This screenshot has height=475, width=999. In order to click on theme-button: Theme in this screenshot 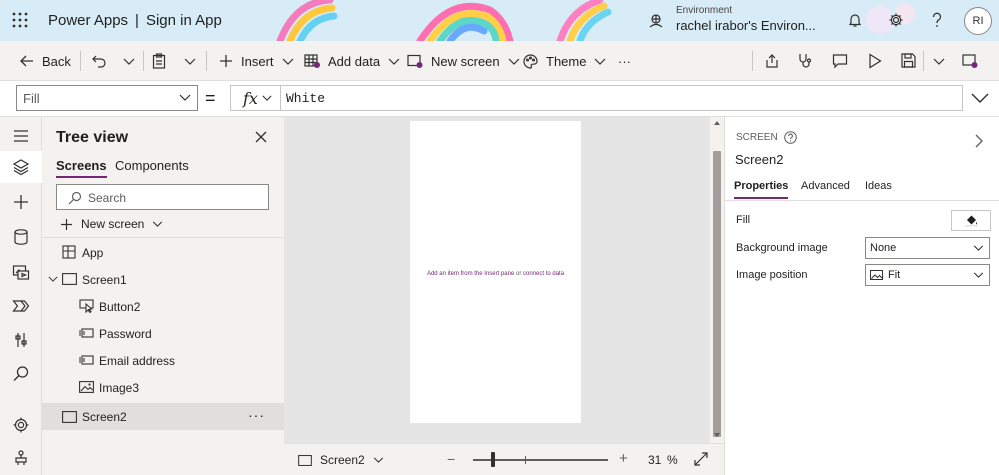, I will do `click(564, 61)`.